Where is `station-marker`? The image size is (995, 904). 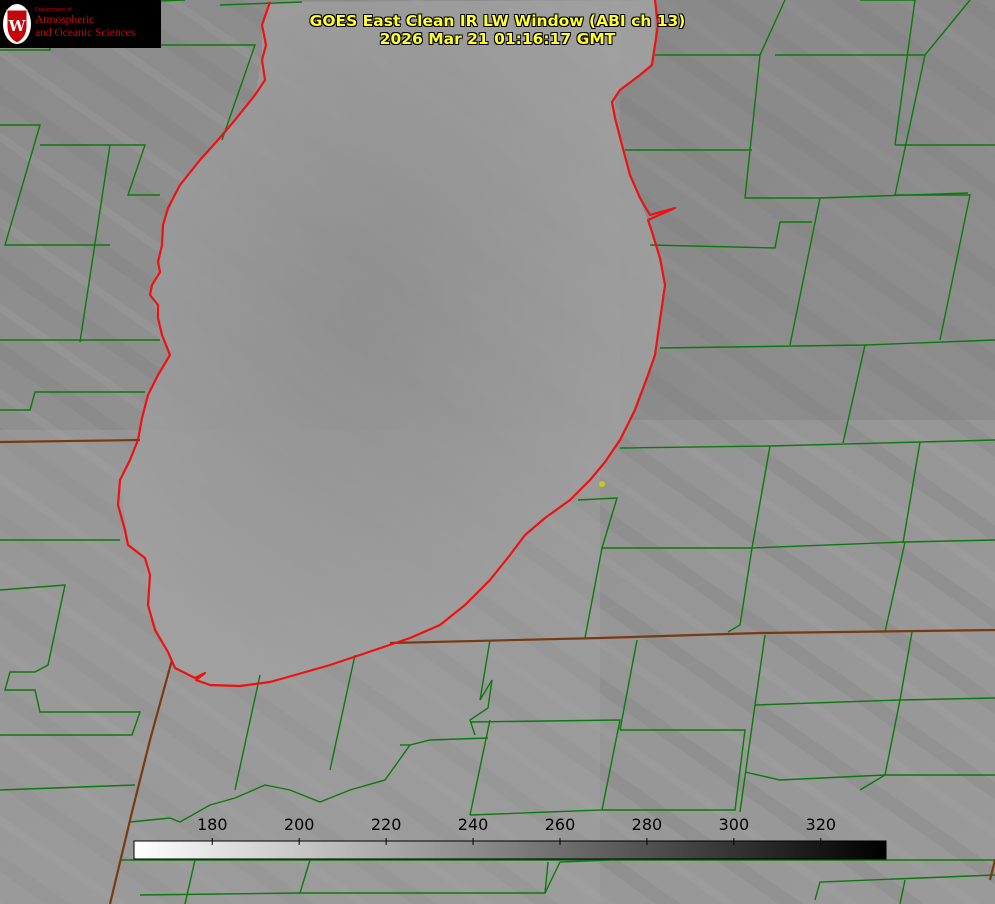
station-marker is located at coordinates (602, 484).